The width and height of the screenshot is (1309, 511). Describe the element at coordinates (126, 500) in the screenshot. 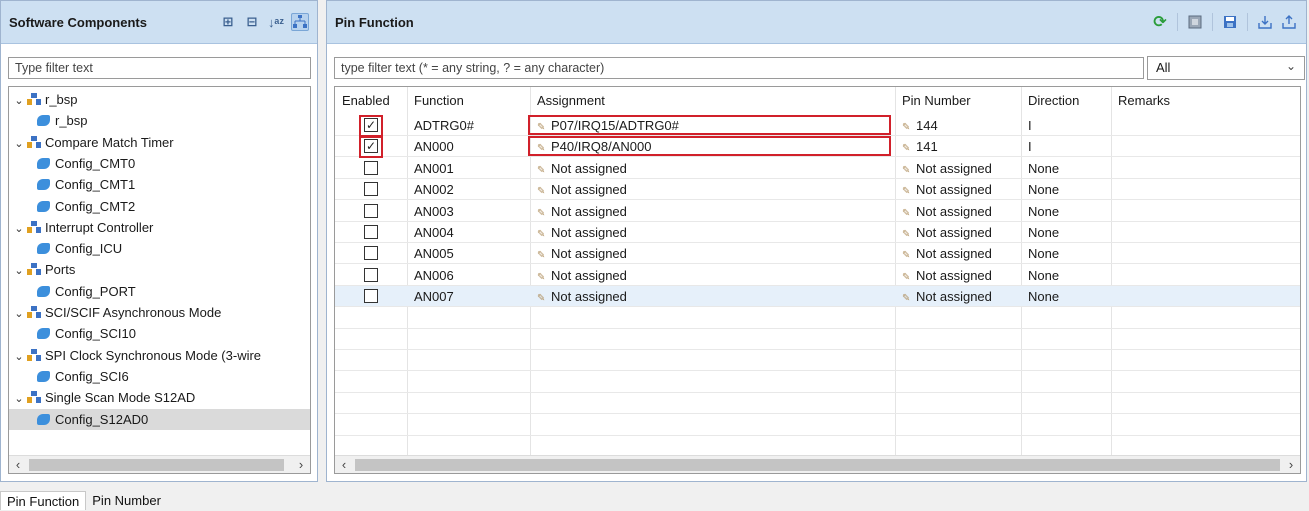

I see `tab-pin-number: Pin Number` at that location.